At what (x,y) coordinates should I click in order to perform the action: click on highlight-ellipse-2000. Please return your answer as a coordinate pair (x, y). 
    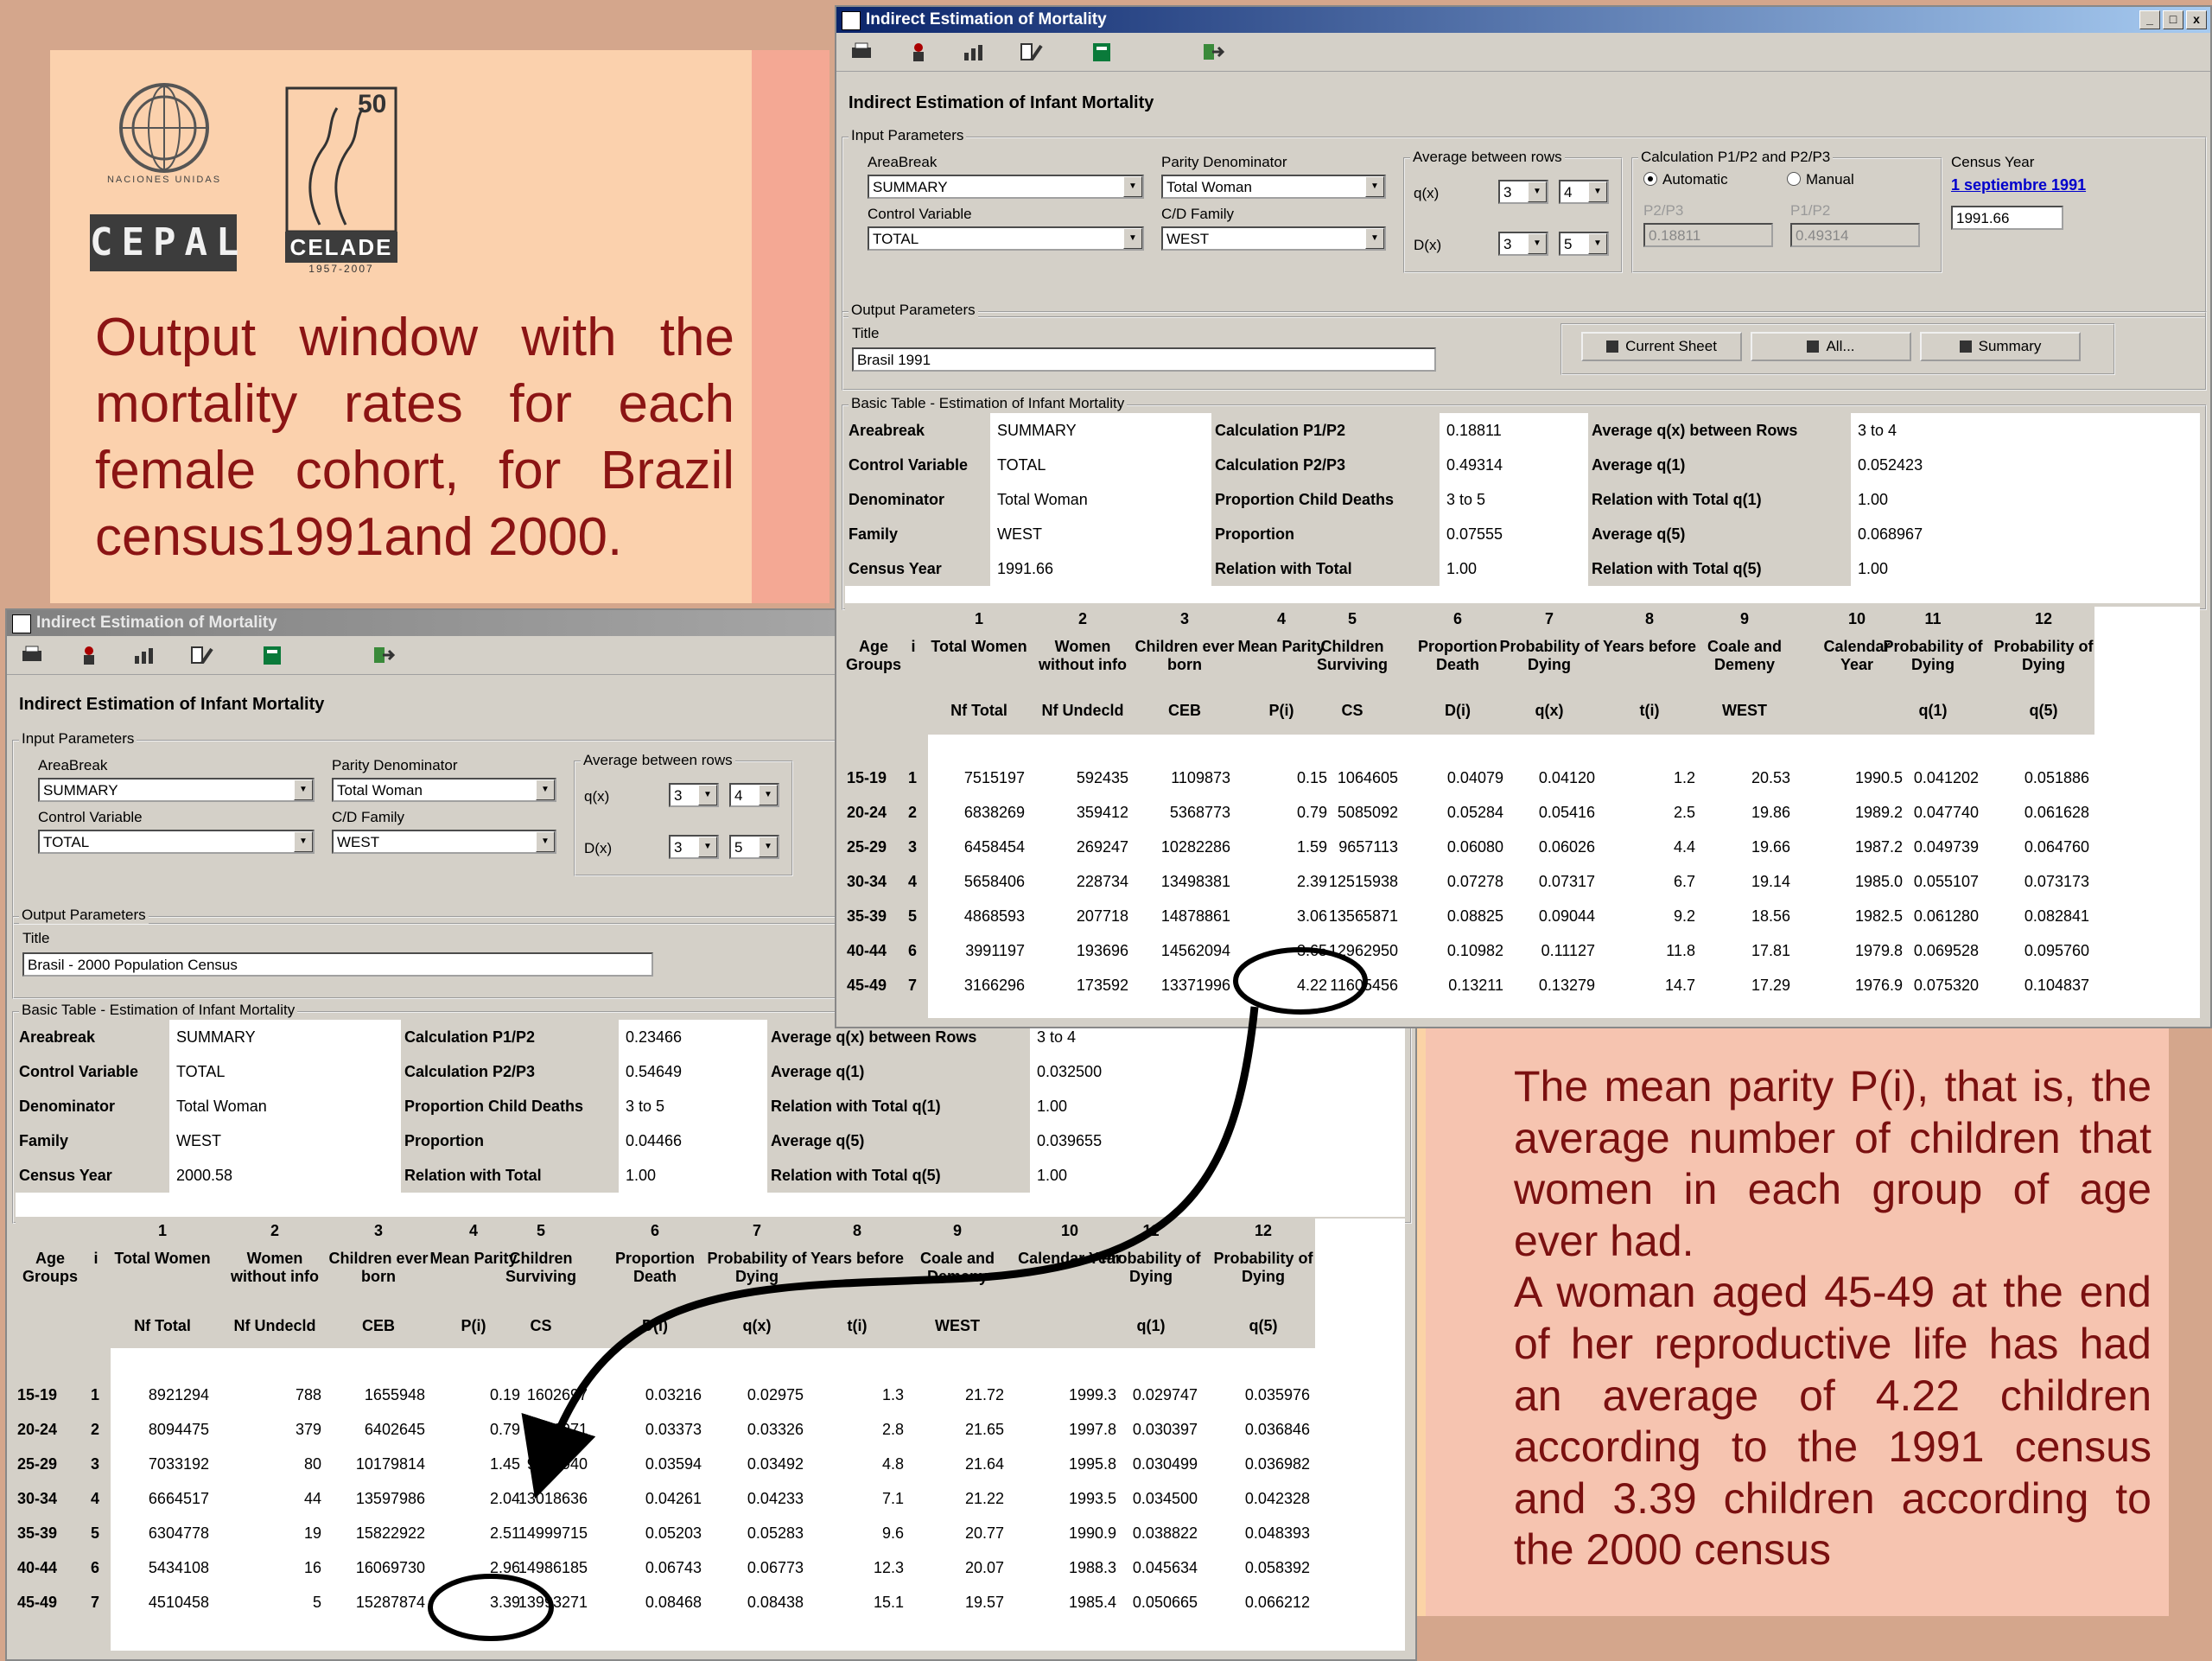
    Looking at the image, I should click on (491, 1607).